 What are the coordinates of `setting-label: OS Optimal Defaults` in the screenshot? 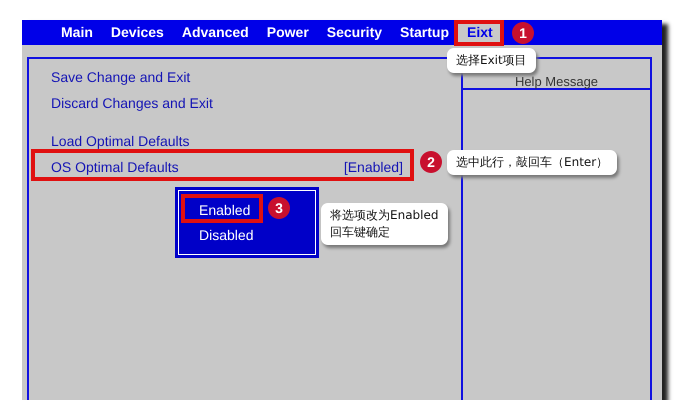 It's located at (115, 170).